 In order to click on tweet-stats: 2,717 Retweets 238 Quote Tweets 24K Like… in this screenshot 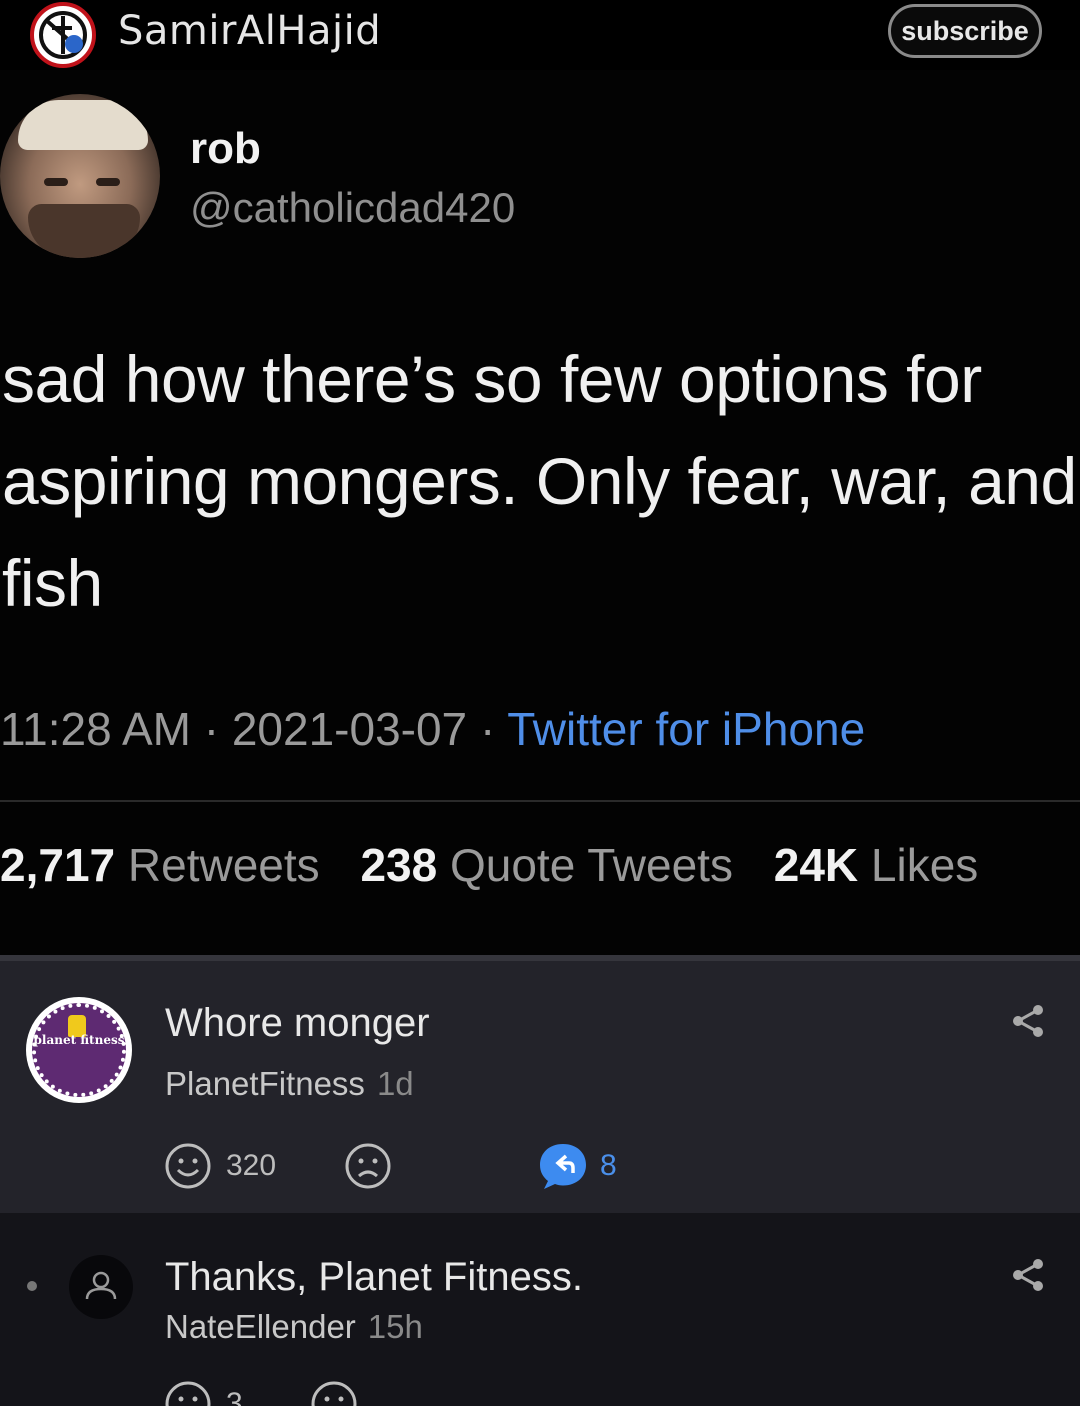, I will do `click(489, 865)`.